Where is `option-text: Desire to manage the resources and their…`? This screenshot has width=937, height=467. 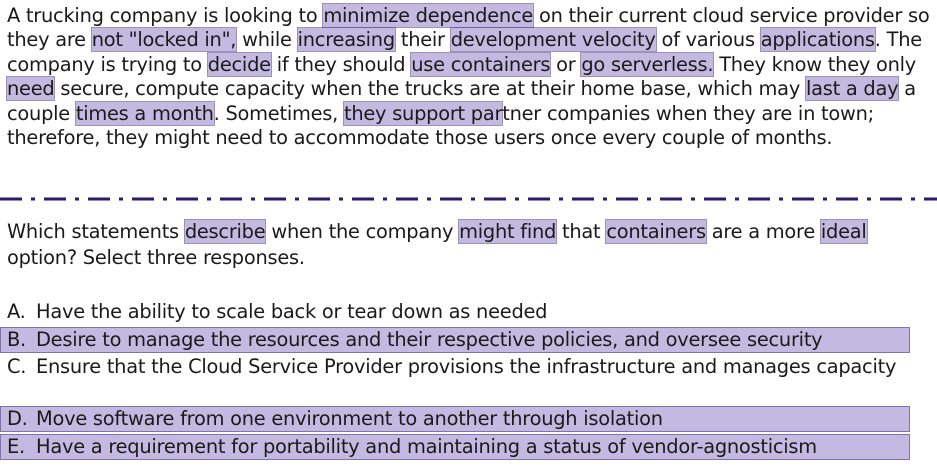
option-text: Desire to manage the resources and their… is located at coordinates (429, 339).